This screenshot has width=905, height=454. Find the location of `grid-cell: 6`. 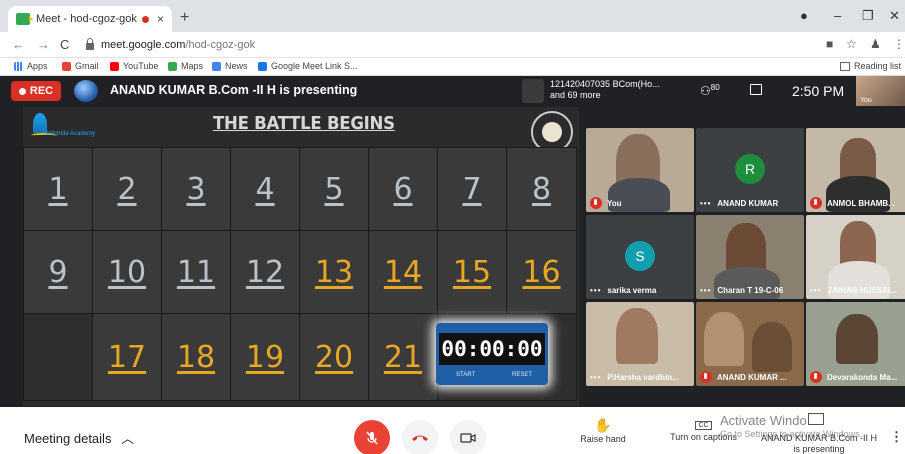

grid-cell: 6 is located at coordinates (403, 189).